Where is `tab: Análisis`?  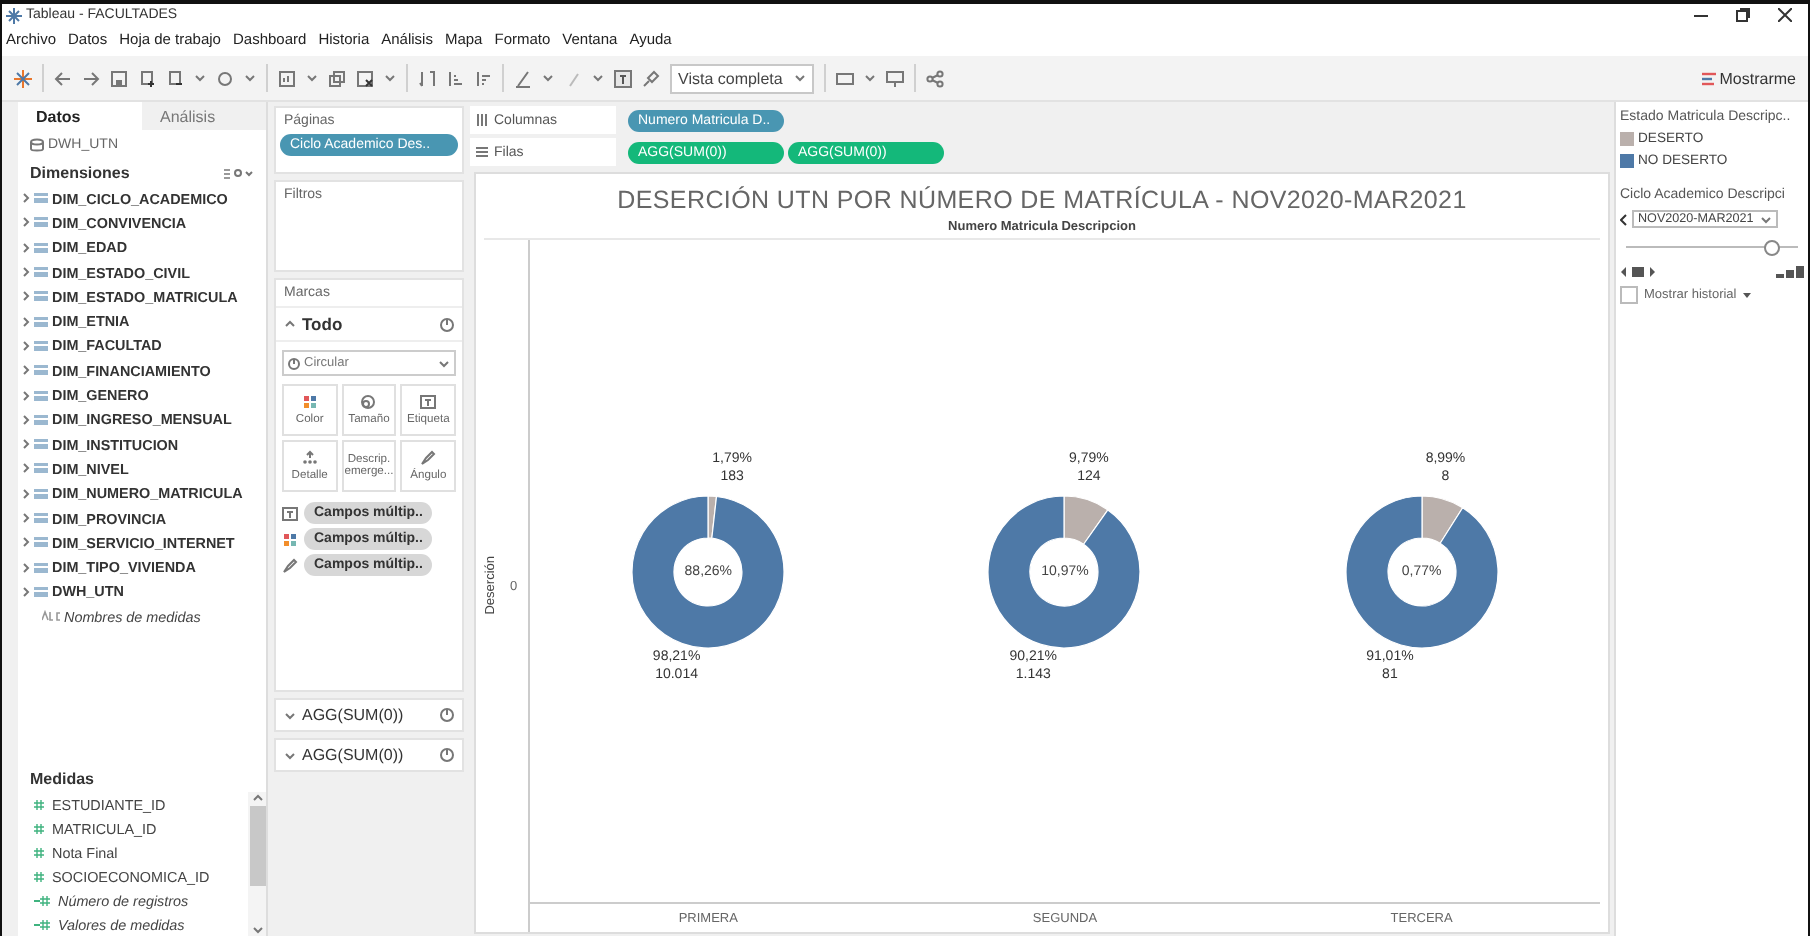 tab: Análisis is located at coordinates (204, 116).